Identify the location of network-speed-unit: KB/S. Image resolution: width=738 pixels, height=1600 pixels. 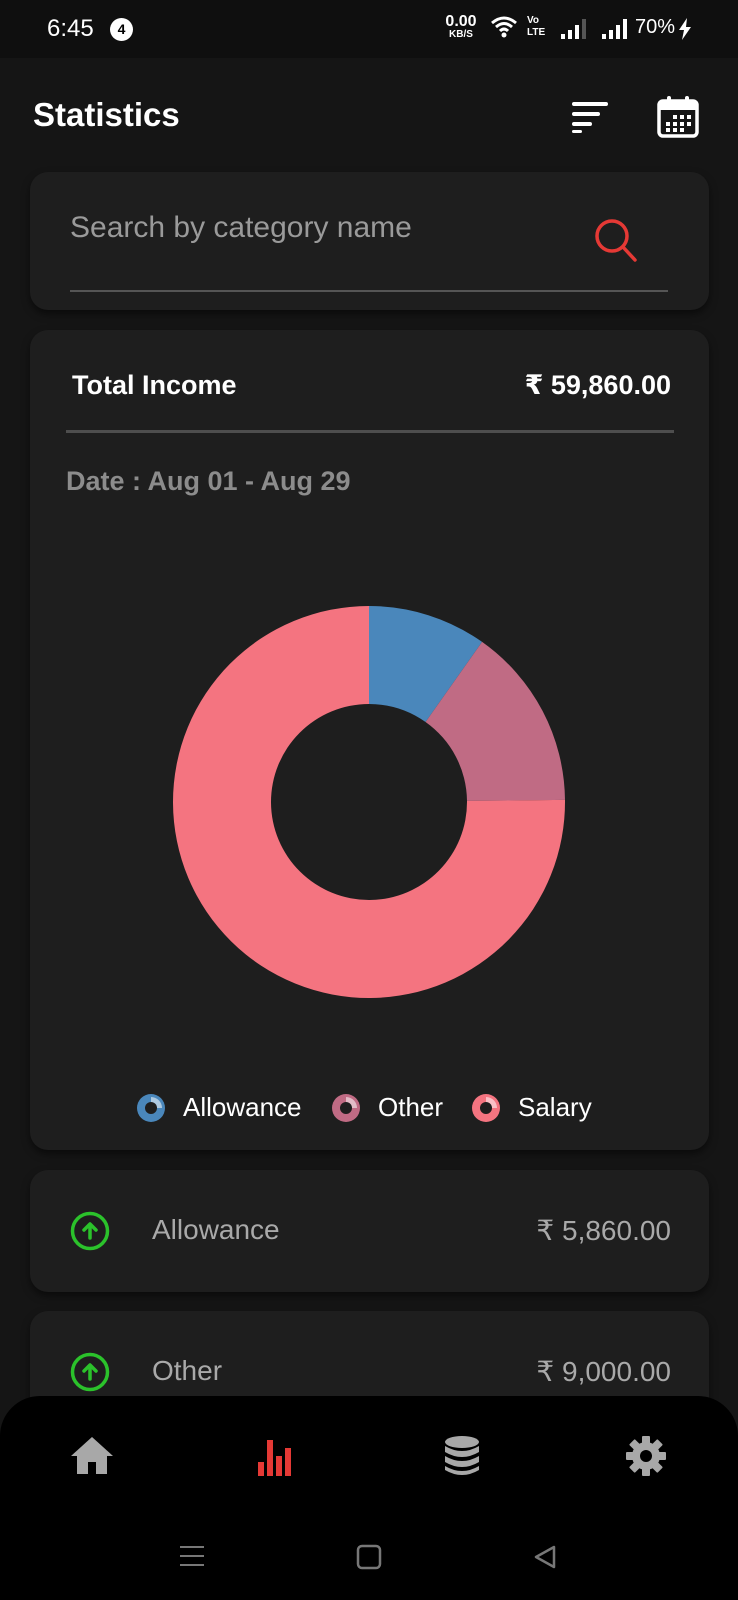
(461, 34).